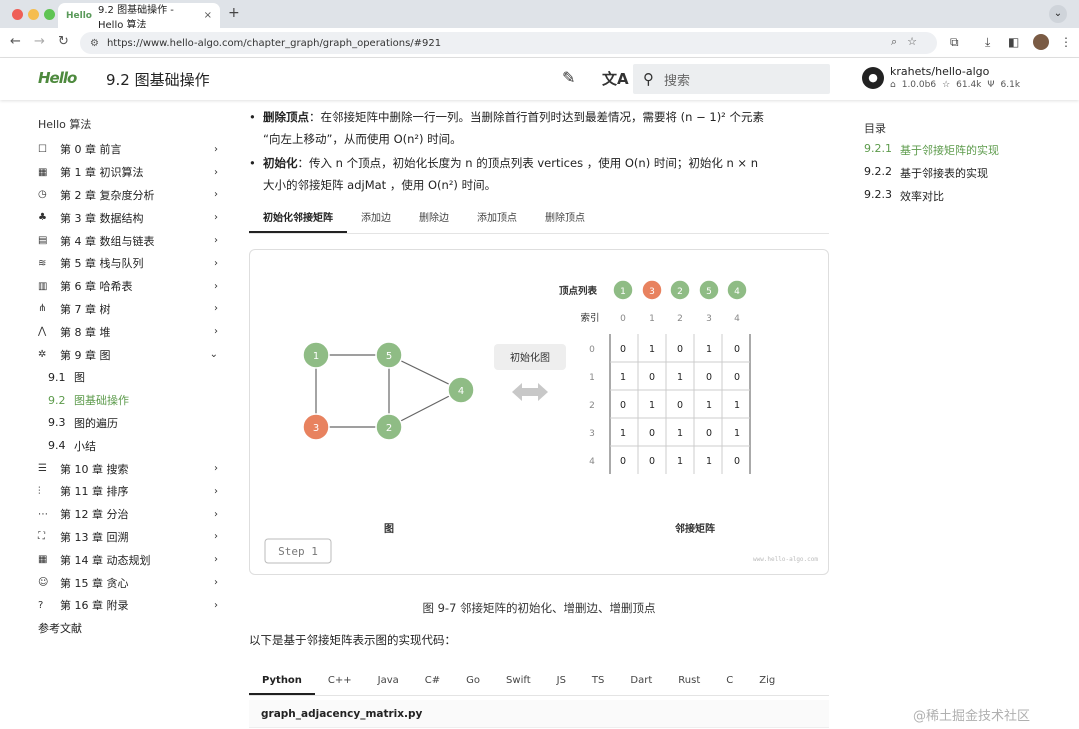  What do you see at coordinates (565, 218) in the screenshot?
I see `figure-tab: 删除顶点` at bounding box center [565, 218].